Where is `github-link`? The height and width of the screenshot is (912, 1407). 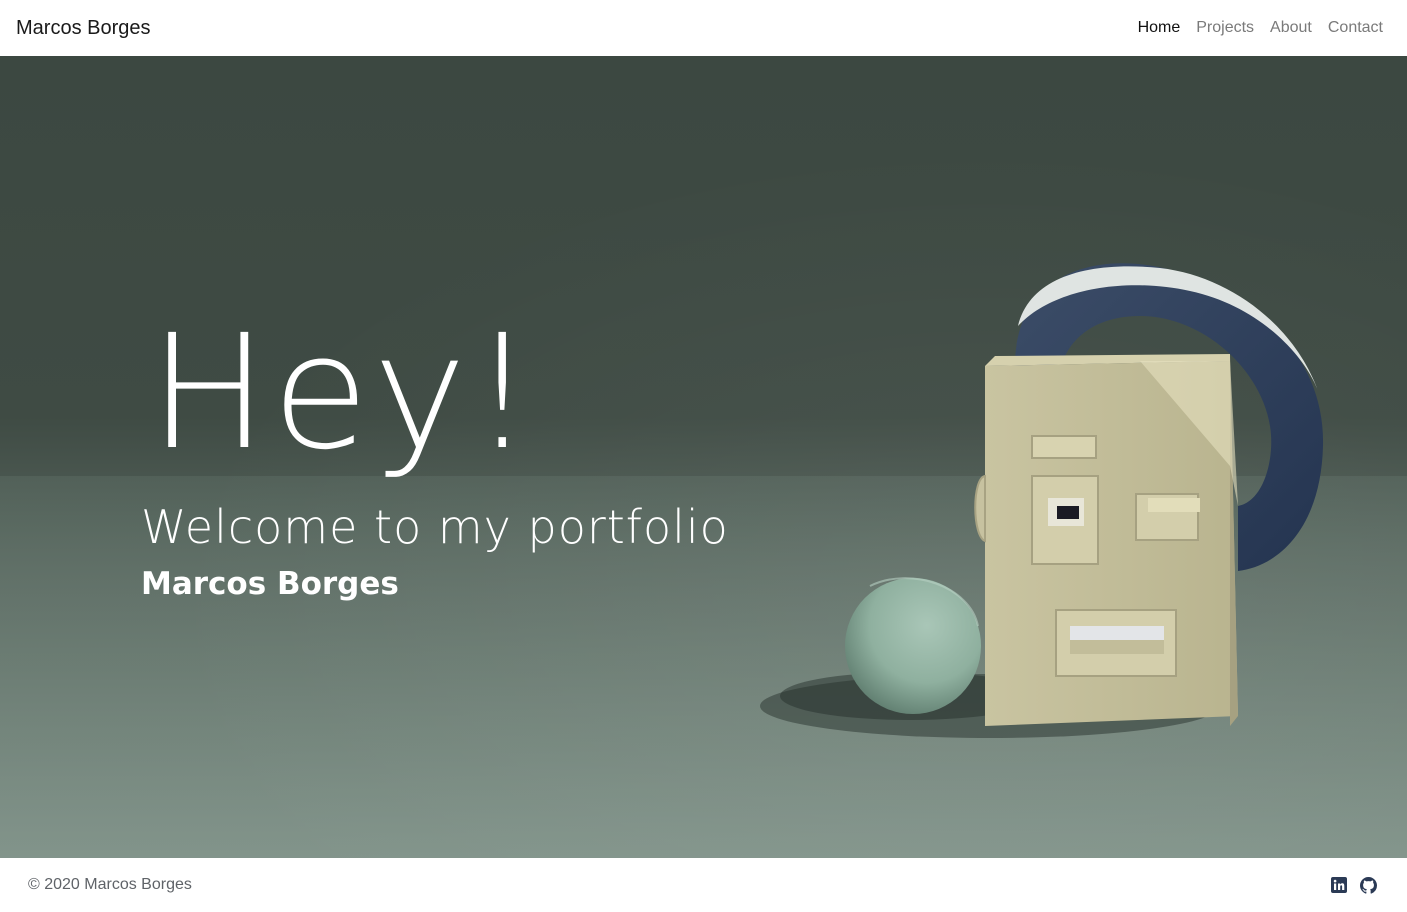
github-link is located at coordinates (1368, 885).